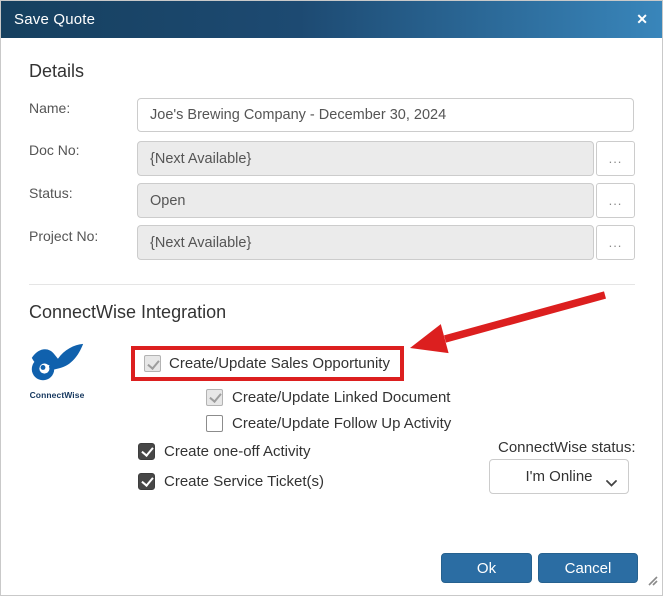 Image resolution: width=663 pixels, height=596 pixels. What do you see at coordinates (642, 19) in the screenshot?
I see `close-icon: ✕` at bounding box center [642, 19].